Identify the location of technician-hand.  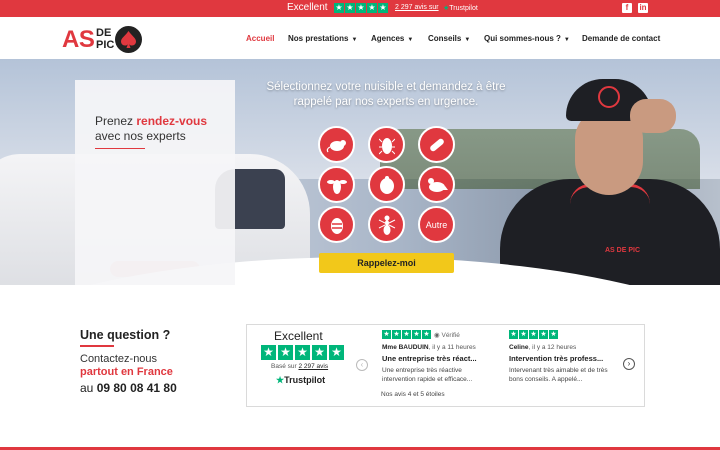
(653, 116).